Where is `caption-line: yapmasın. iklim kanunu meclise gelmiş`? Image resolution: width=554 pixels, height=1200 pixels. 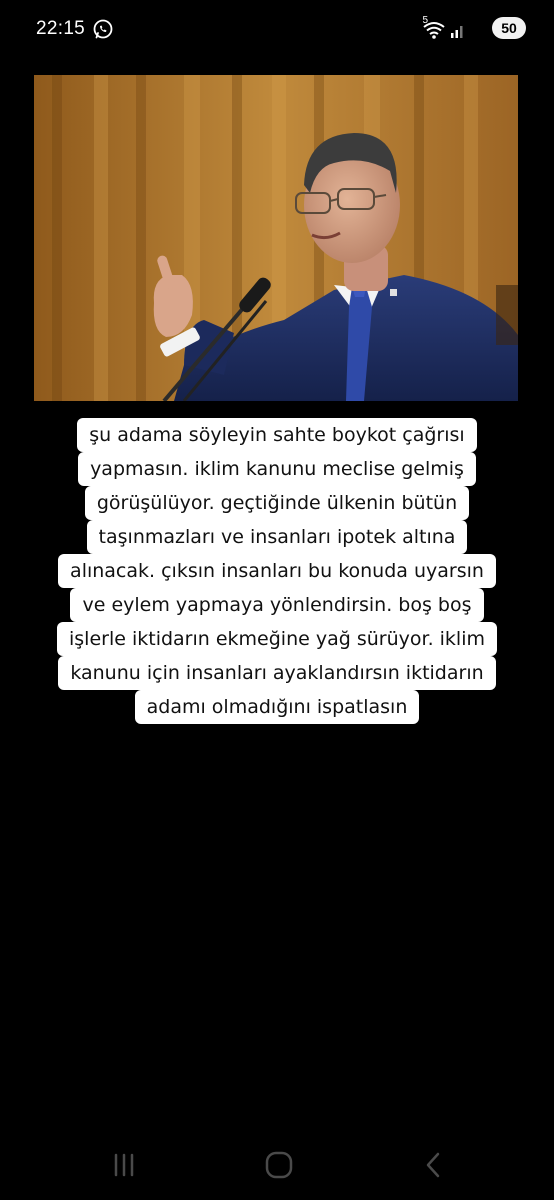
caption-line: yapmasın. iklim kanunu meclise gelmiş is located at coordinates (277, 469).